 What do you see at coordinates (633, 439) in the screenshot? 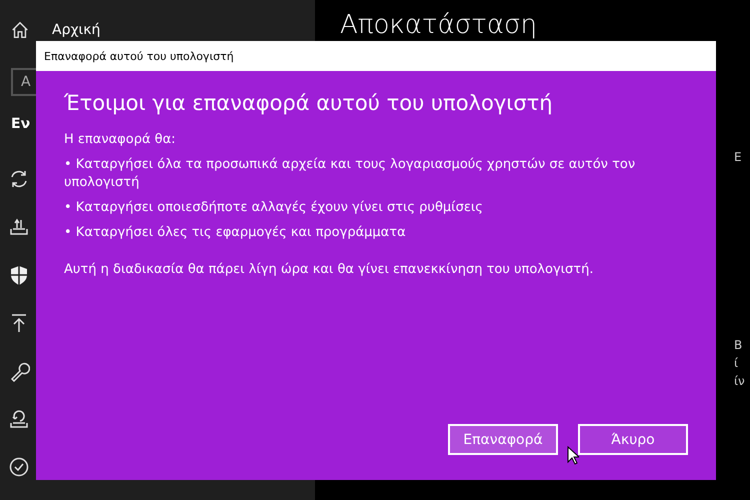
I see `cancel-button: Άκυρο` at bounding box center [633, 439].